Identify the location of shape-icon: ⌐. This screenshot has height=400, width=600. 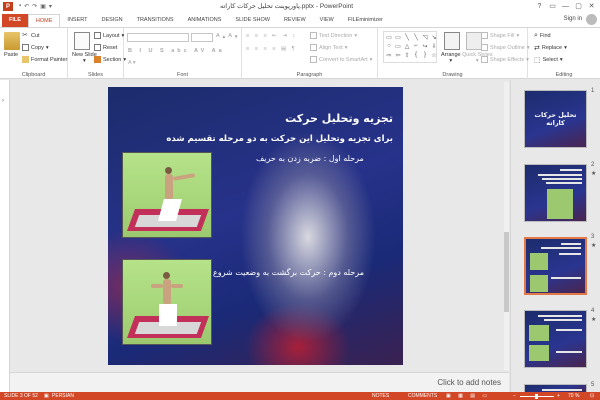
(416, 46).